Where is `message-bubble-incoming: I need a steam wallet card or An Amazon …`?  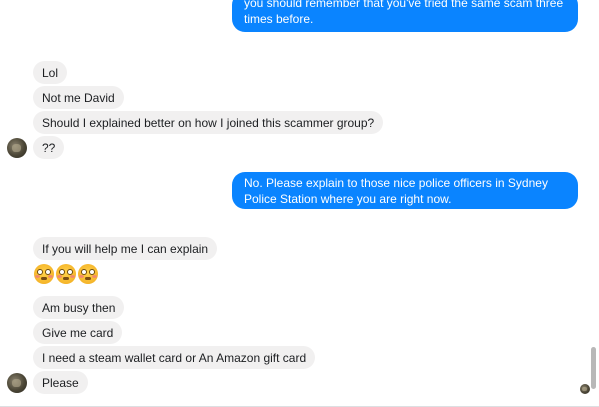
message-bubble-incoming: I need a steam wallet card or An Amazon … is located at coordinates (174, 357).